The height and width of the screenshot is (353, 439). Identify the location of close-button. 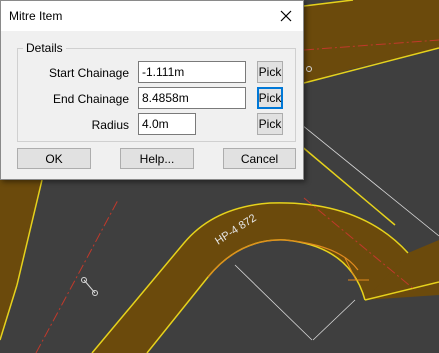
(286, 16).